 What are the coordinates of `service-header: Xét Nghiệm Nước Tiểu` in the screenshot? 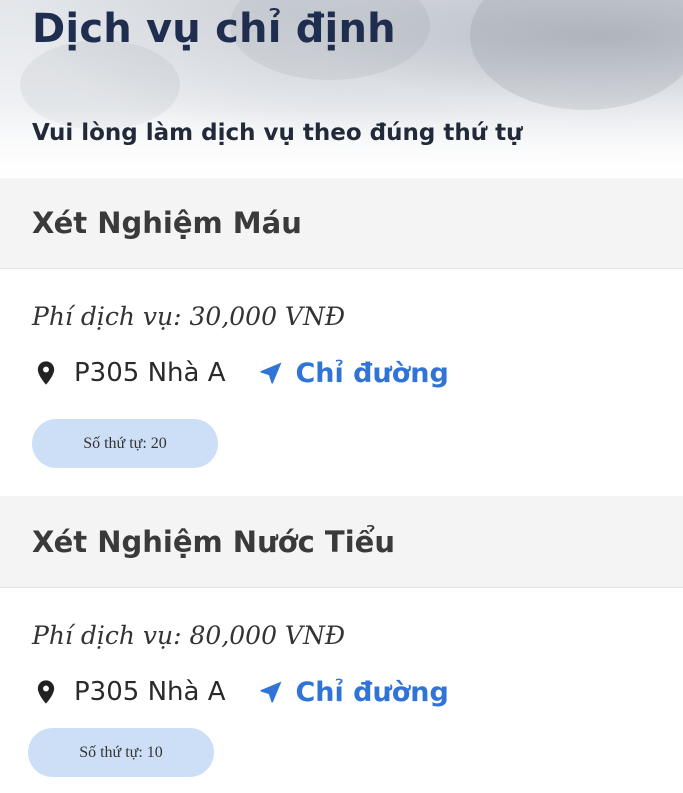 It's located at (341, 542).